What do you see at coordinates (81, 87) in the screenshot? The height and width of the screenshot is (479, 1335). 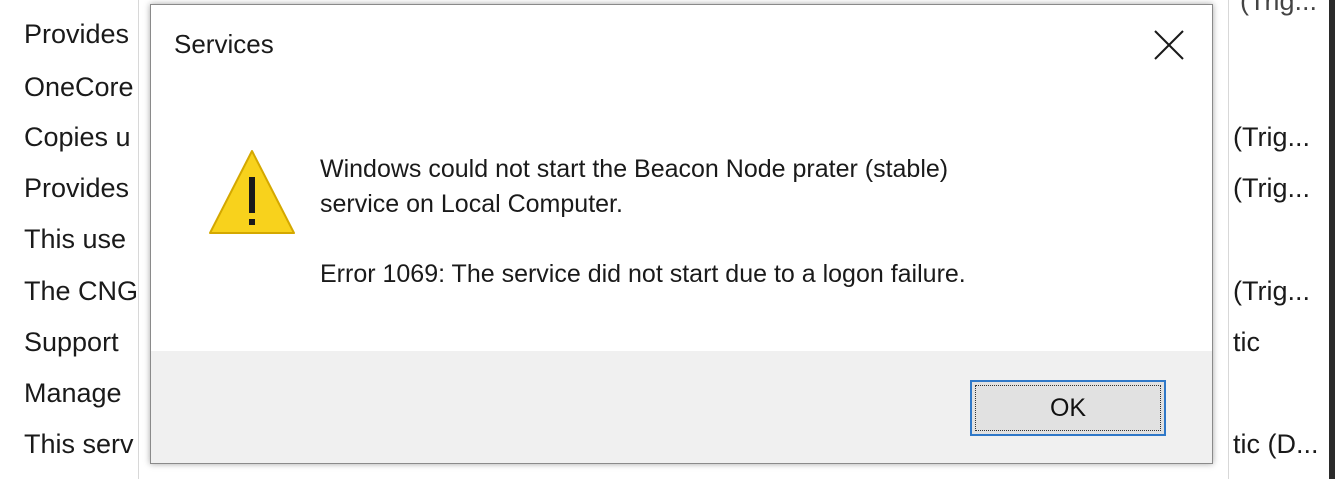 I see `service-description-cell: OneCore` at bounding box center [81, 87].